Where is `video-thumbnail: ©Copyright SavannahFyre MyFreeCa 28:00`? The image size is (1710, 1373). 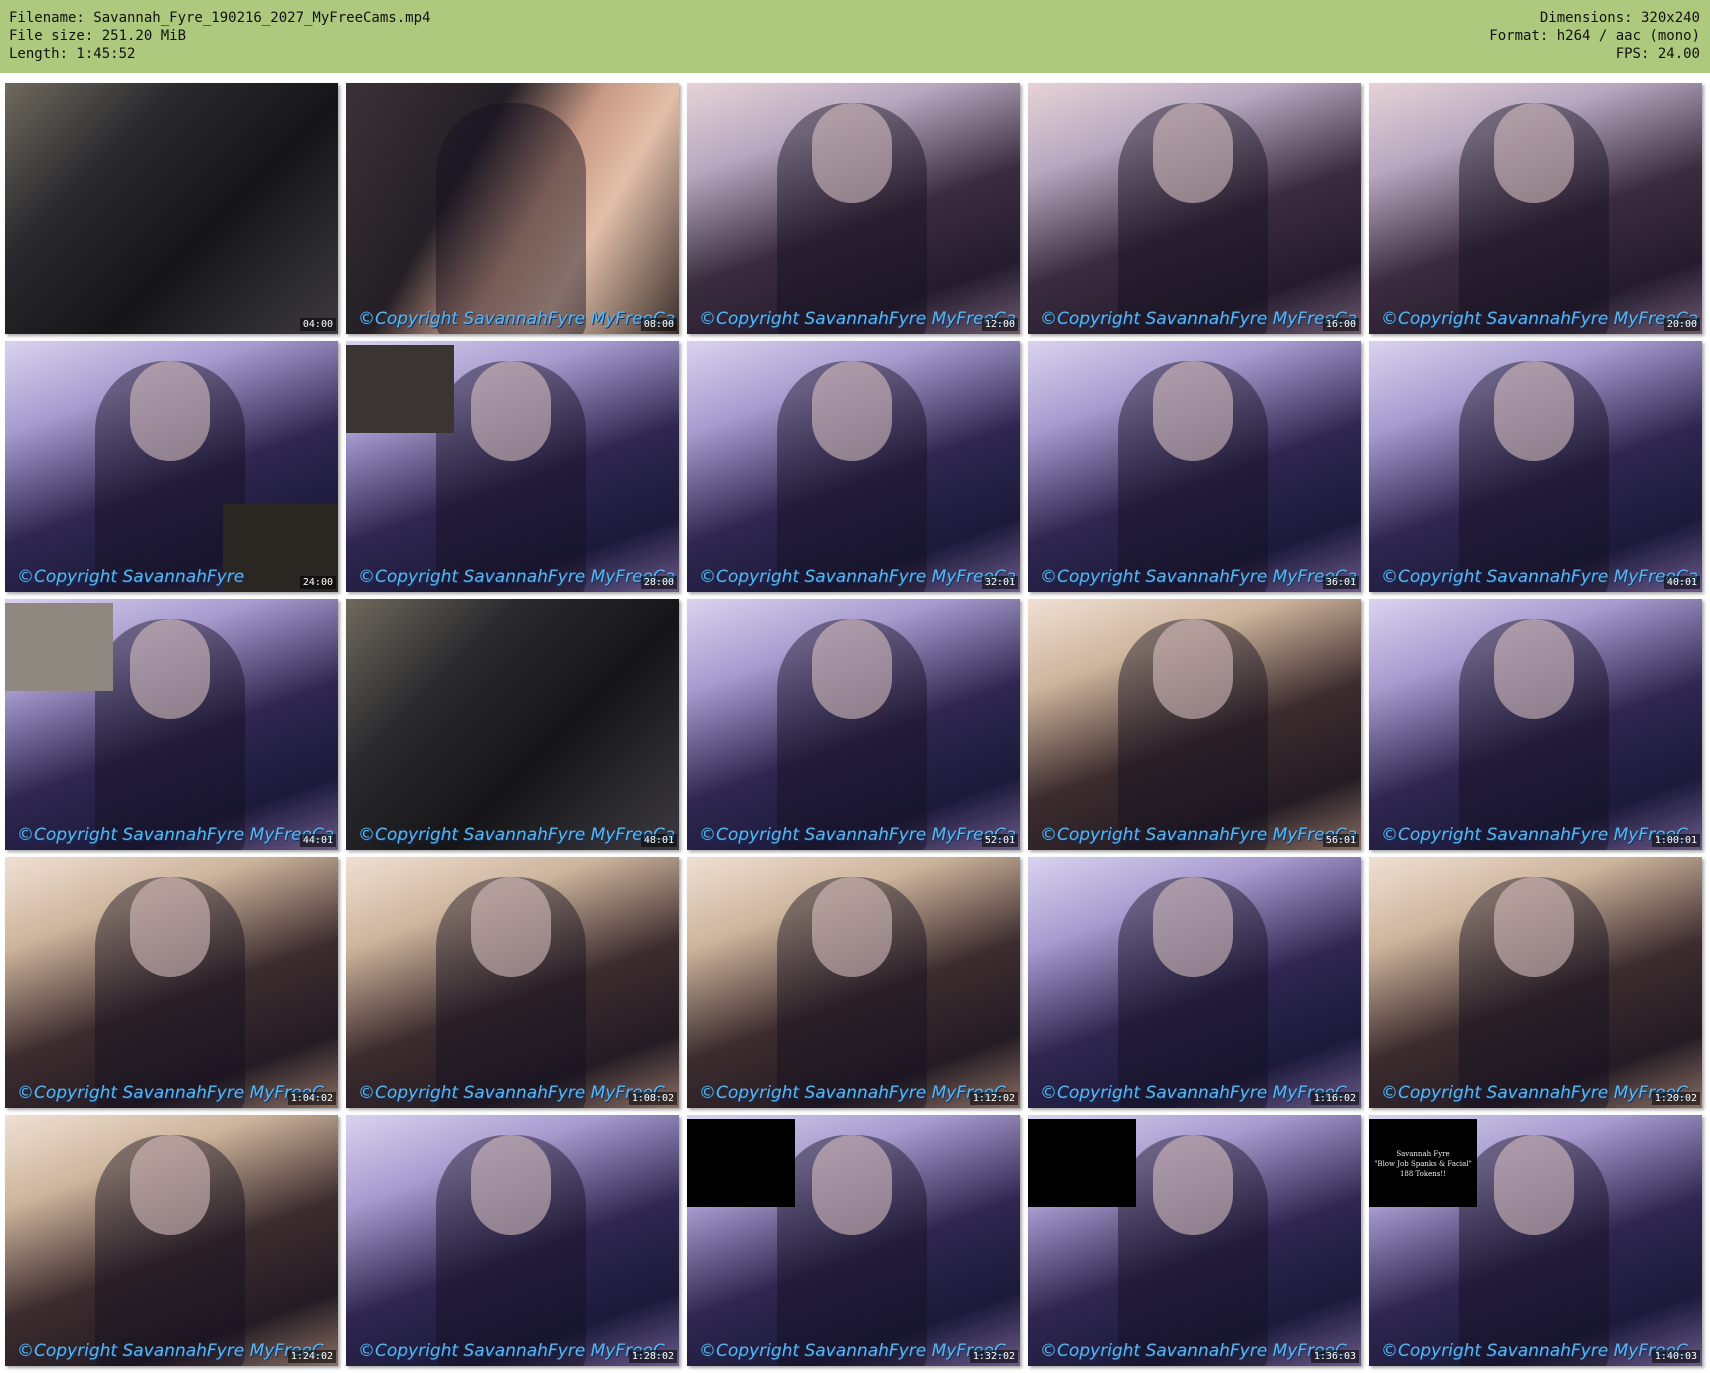
video-thumbnail: ©Copyright SavannahFyre MyFreeCa 28:00 is located at coordinates (512, 466).